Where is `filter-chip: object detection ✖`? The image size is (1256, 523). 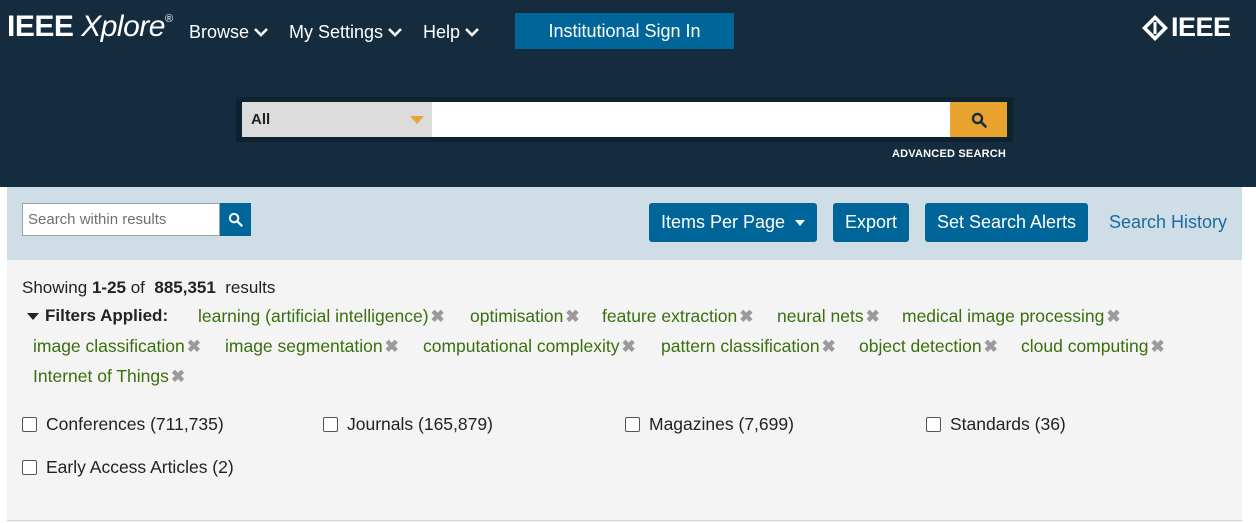
filter-chip: object detection ✖ is located at coordinates (928, 346).